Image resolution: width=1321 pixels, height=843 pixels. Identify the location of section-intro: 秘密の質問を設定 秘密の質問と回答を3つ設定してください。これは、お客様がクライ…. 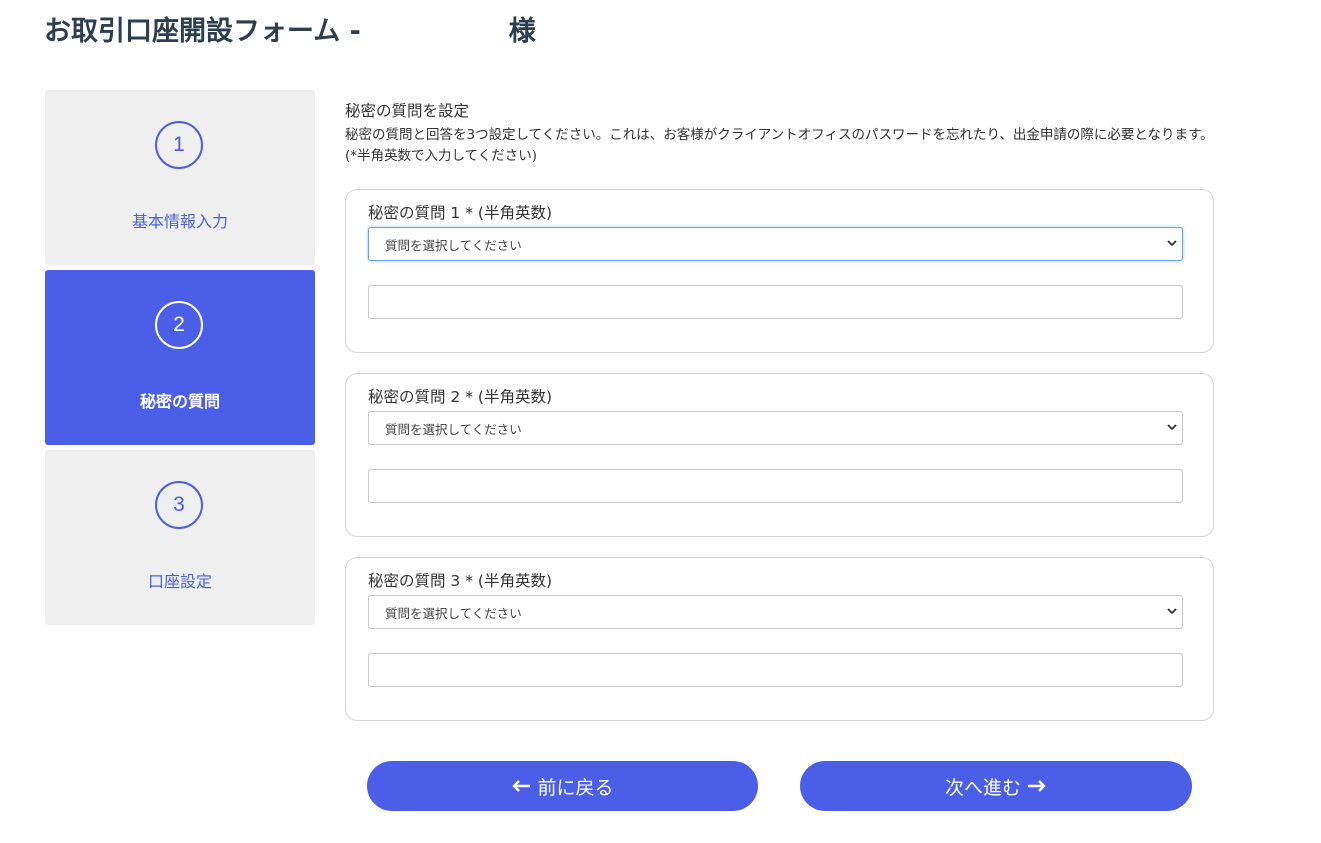
(780, 133).